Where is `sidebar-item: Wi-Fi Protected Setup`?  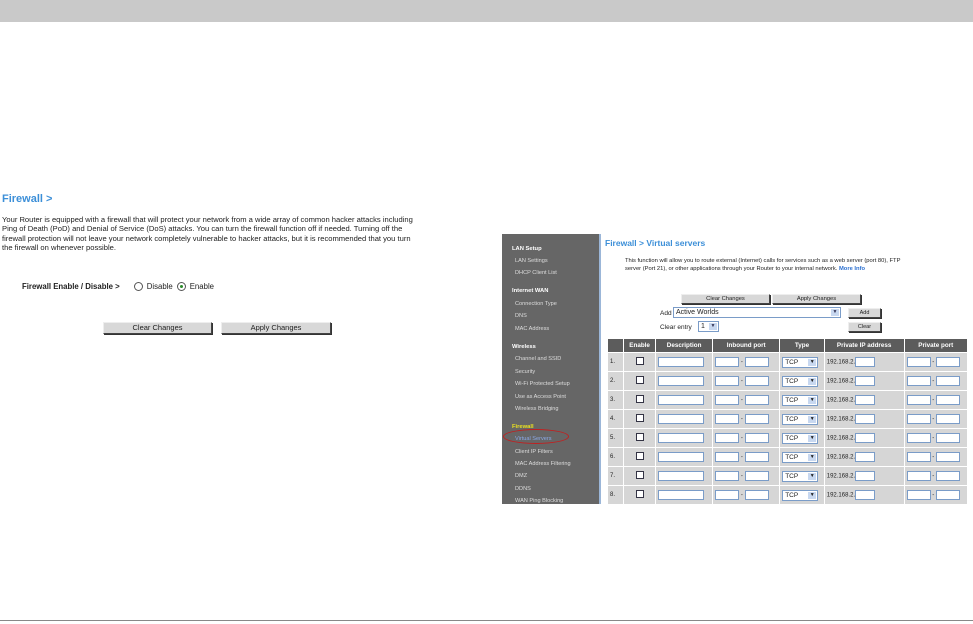 sidebar-item: Wi-Fi Protected Setup is located at coordinates (542, 384).